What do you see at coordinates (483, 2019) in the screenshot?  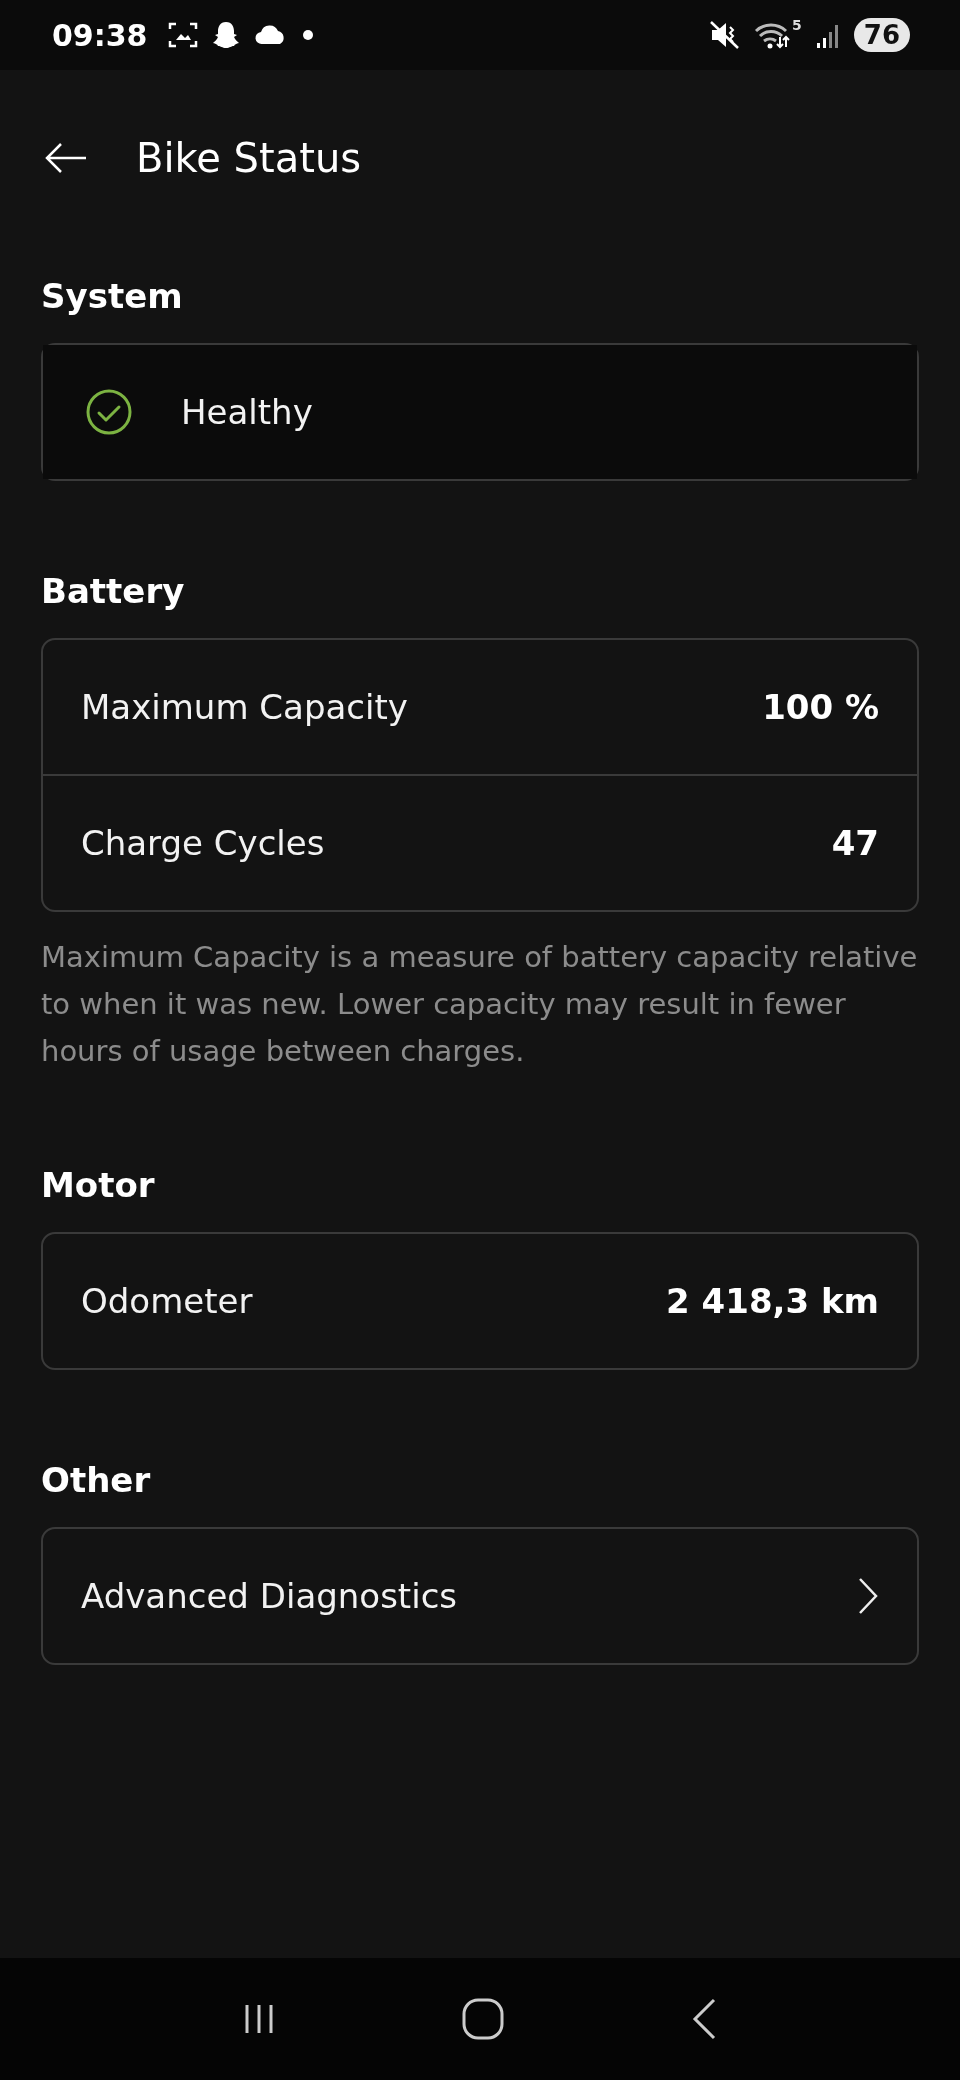 I see `home-button` at bounding box center [483, 2019].